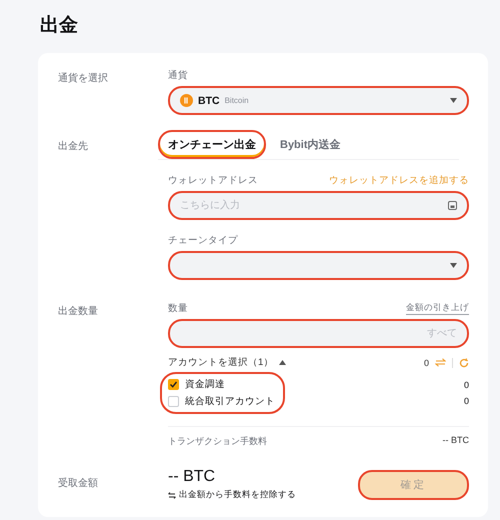  Describe the element at coordinates (318, 333) in the screenshot. I see `amount-field: すべて` at that location.